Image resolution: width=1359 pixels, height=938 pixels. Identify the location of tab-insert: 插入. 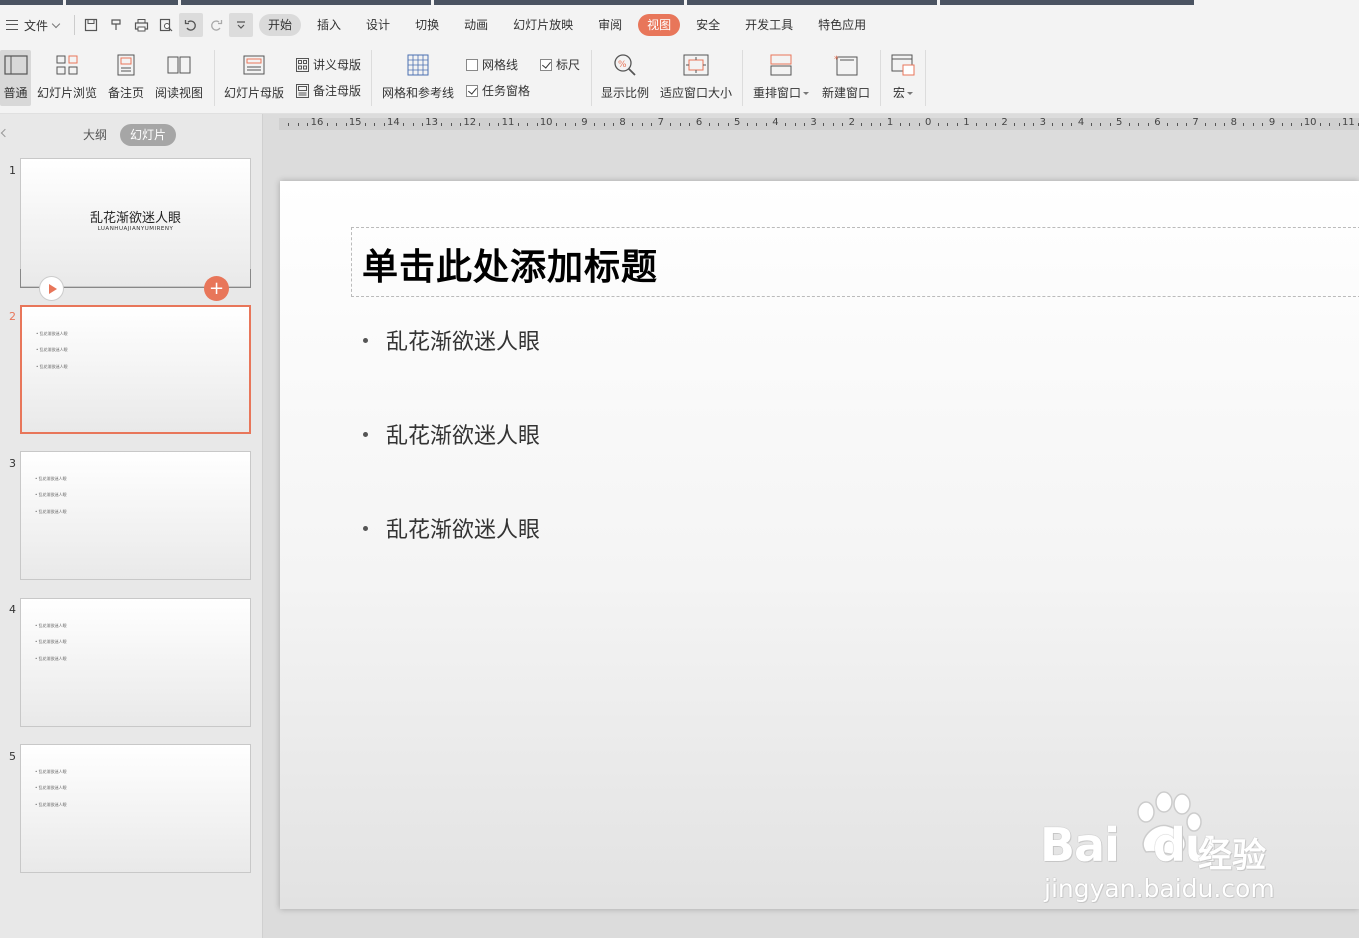
(329, 25).